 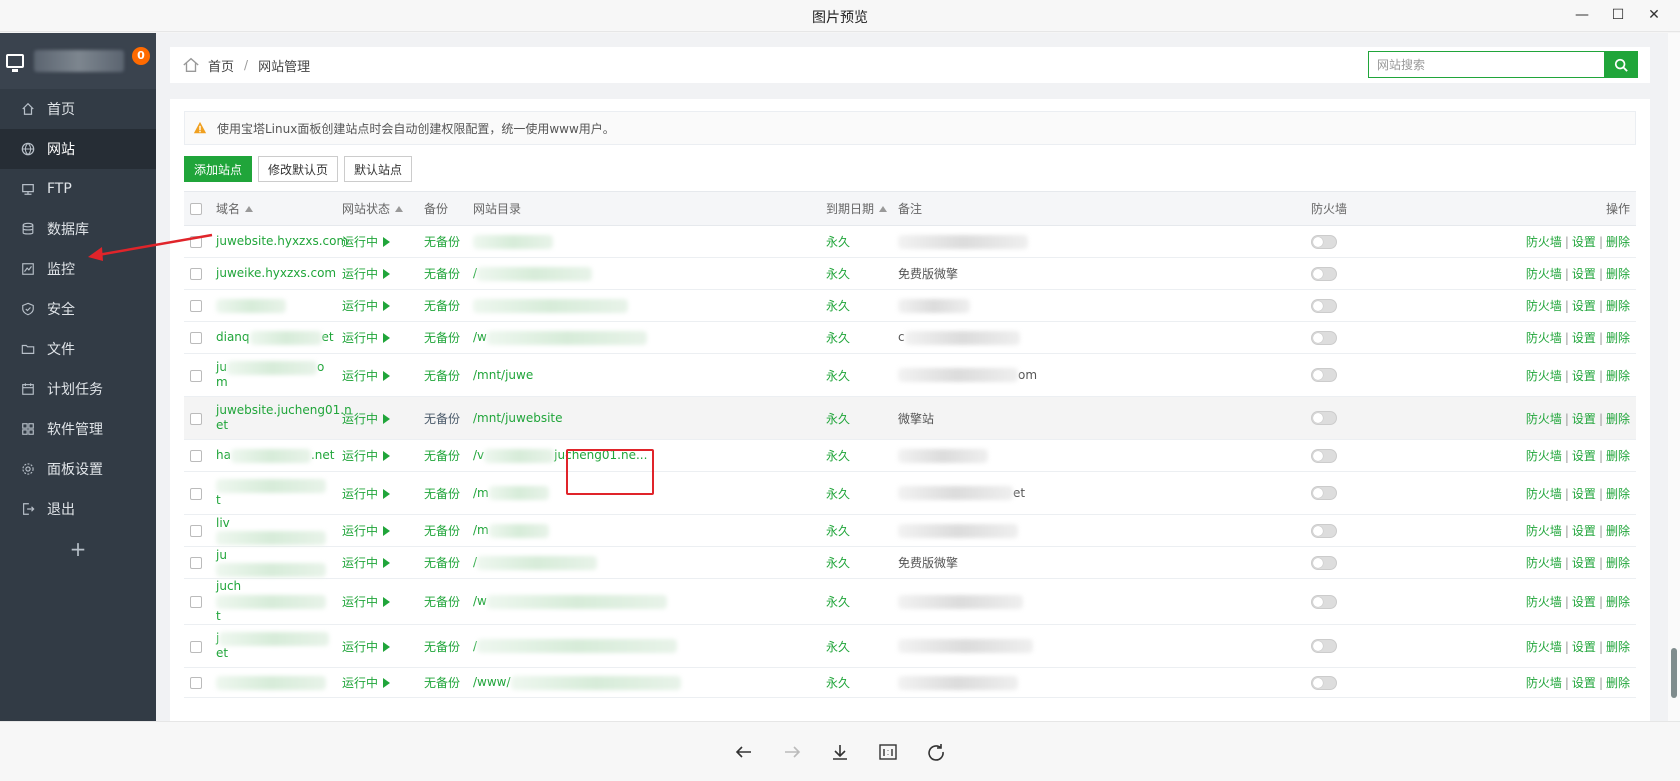 I want to click on actual-size-icon, so click(x=888, y=752).